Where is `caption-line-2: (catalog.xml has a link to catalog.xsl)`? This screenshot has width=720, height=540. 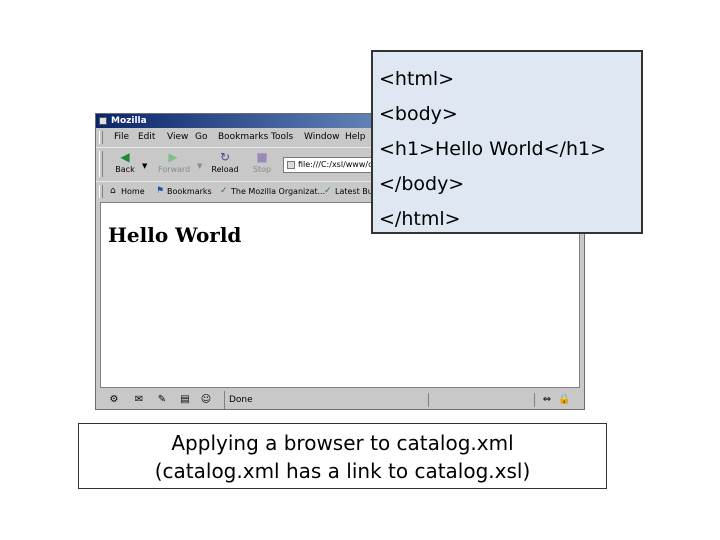 caption-line-2: (catalog.xml has a link to catalog.xsl) is located at coordinates (342, 471).